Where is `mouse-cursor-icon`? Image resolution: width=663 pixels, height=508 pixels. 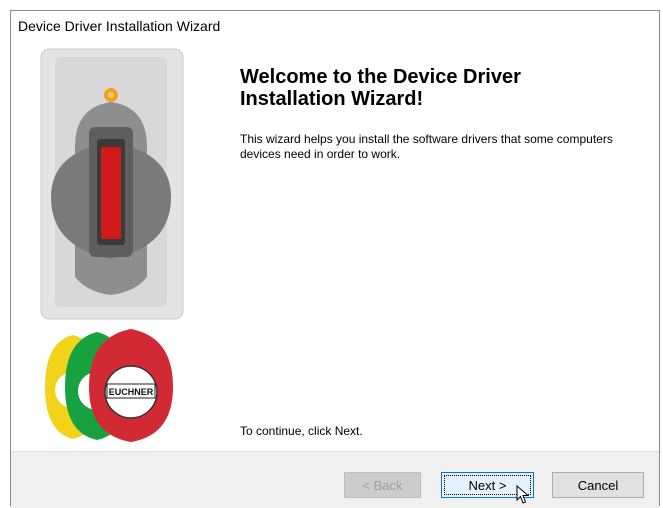
mouse-cursor-icon is located at coordinates (523, 494).